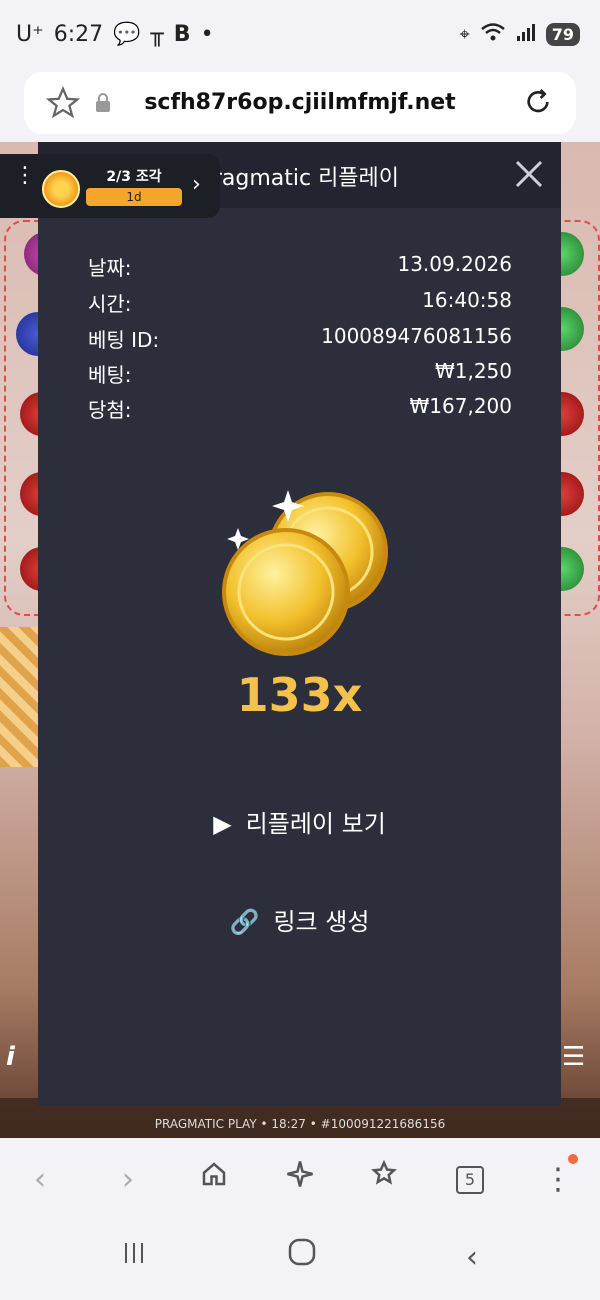 The width and height of the screenshot is (600, 1300). I want to click on b-icon: B, so click(182, 34).